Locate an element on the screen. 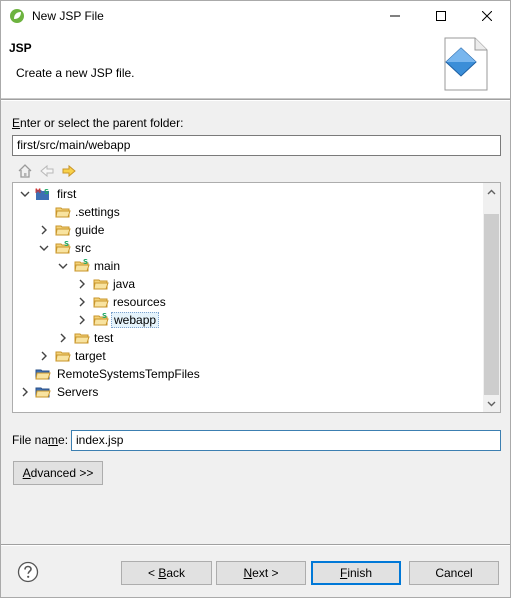  banner-separator is located at coordinates (255, 100).